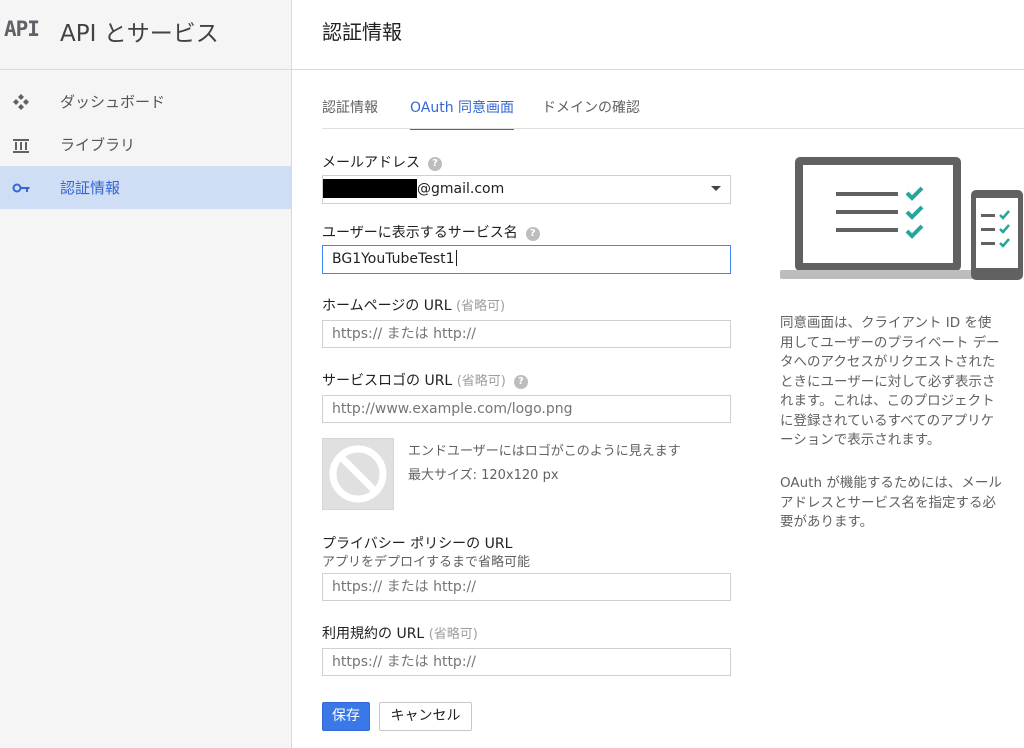 The image size is (1024, 748). I want to click on tab-oauth-consent: OAuth 同意画面, so click(462, 113).